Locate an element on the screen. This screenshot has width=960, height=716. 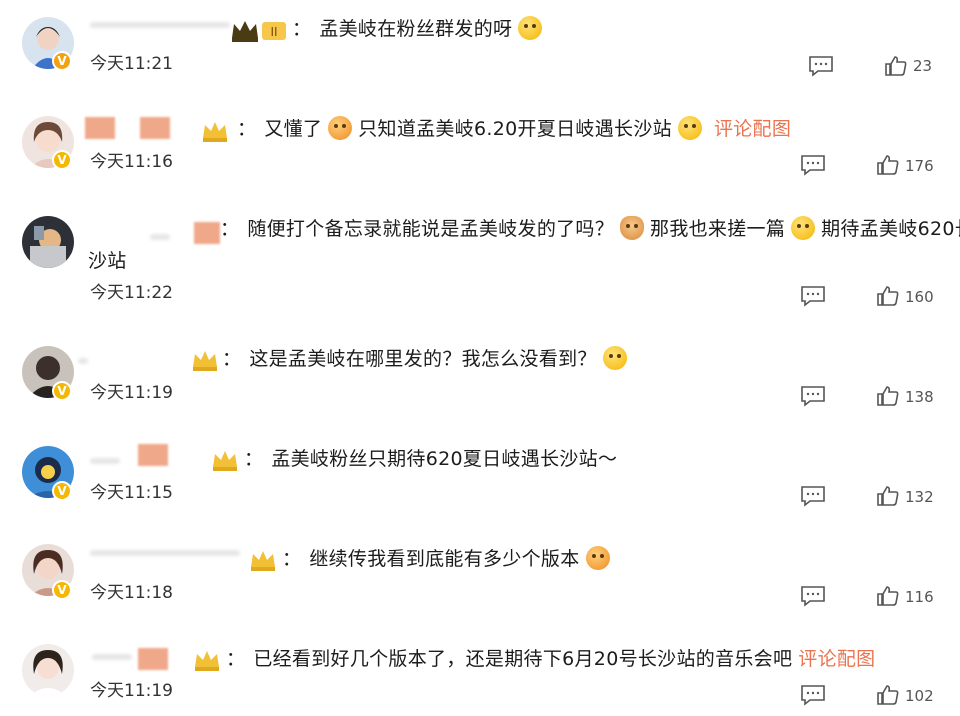
comment-text: ：孟美岐在粉丝群发的呀 is located at coordinates (420, 29).